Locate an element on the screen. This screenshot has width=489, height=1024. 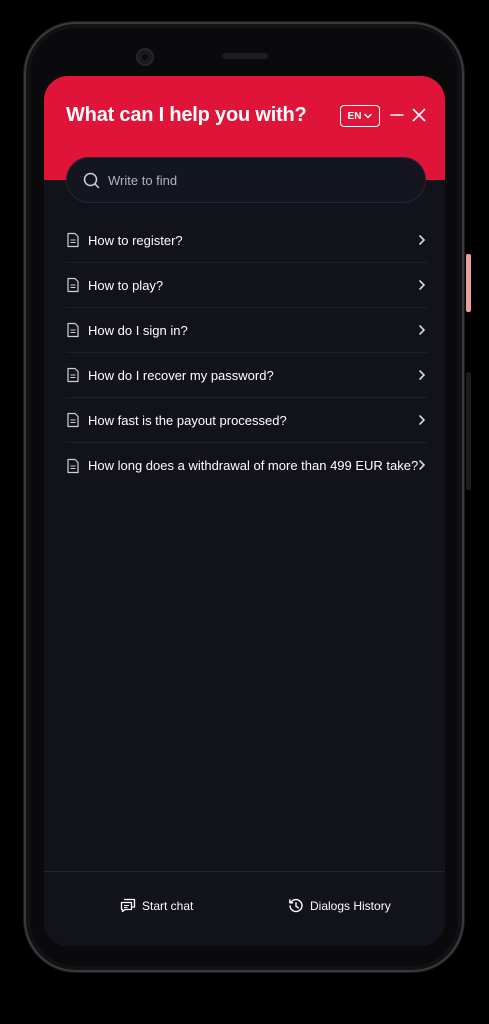
language-label: EN is located at coordinates (354, 116).